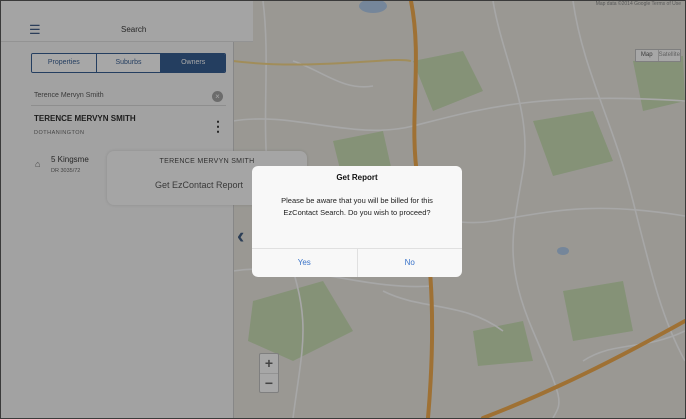 This screenshot has height=419, width=686. Describe the element at coordinates (409, 263) in the screenshot. I see `no-button: No` at that location.